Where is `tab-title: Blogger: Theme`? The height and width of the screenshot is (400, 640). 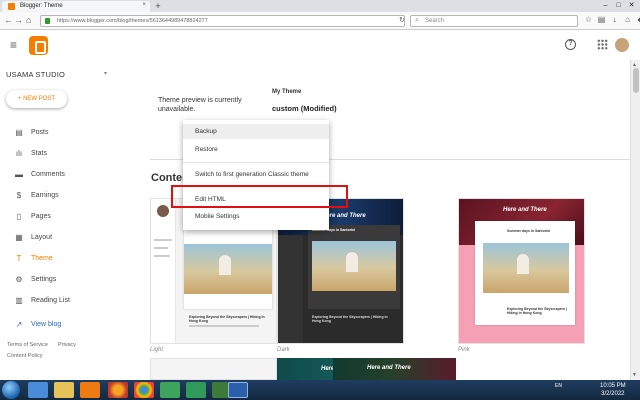
tab-title: Blogger: Theme is located at coordinates (41, 6).